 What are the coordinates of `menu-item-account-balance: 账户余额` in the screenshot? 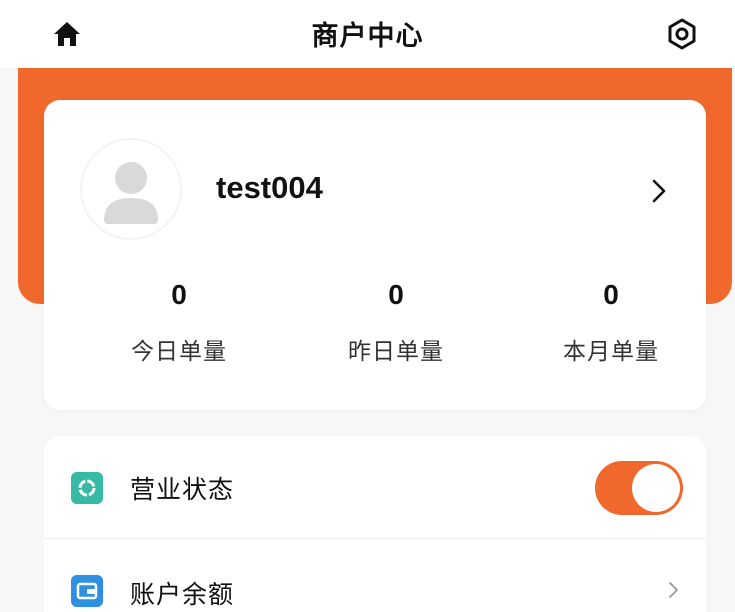 It's located at (375, 575).